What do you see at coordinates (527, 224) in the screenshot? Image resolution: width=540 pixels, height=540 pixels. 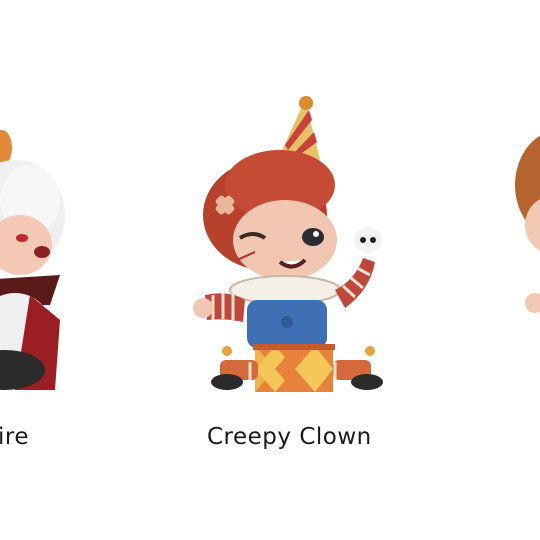 I see `partial-figure-icon` at bounding box center [527, 224].